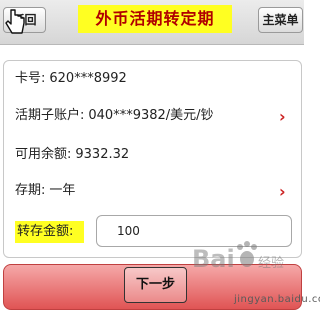 The height and width of the screenshot is (310, 320). I want to click on card-number-row: 卡号: 620***8992, so click(71, 79).